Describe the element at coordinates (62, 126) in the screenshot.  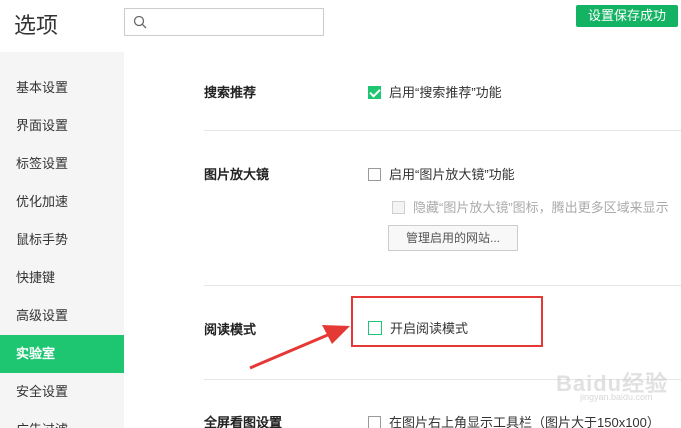
I see `sidebar-item-interface: 界面设置` at that location.